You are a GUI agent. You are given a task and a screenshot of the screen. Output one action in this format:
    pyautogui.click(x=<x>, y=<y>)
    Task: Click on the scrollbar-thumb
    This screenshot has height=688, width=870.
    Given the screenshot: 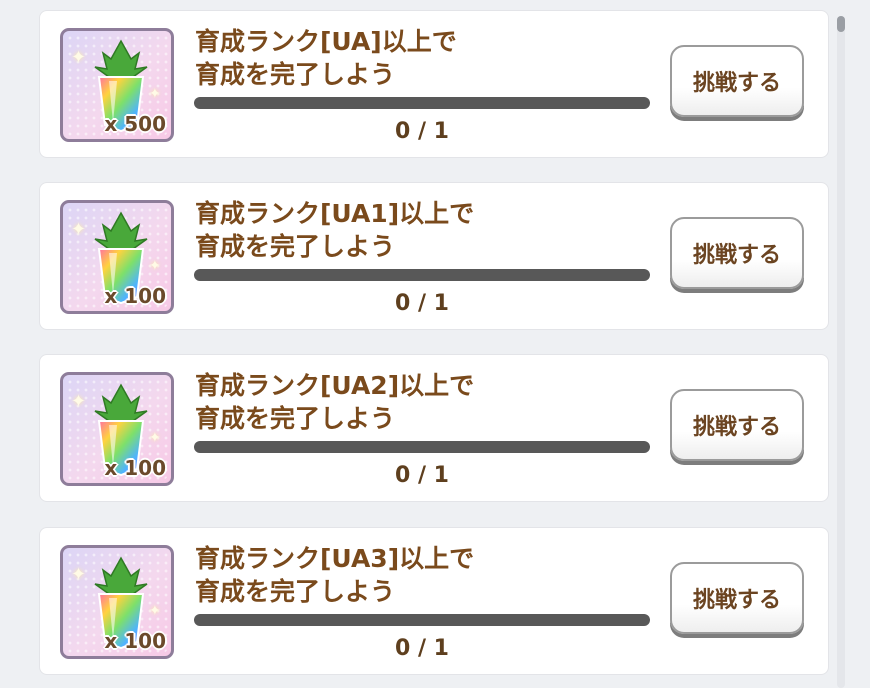 What is the action you would take?
    pyautogui.click(x=841, y=24)
    